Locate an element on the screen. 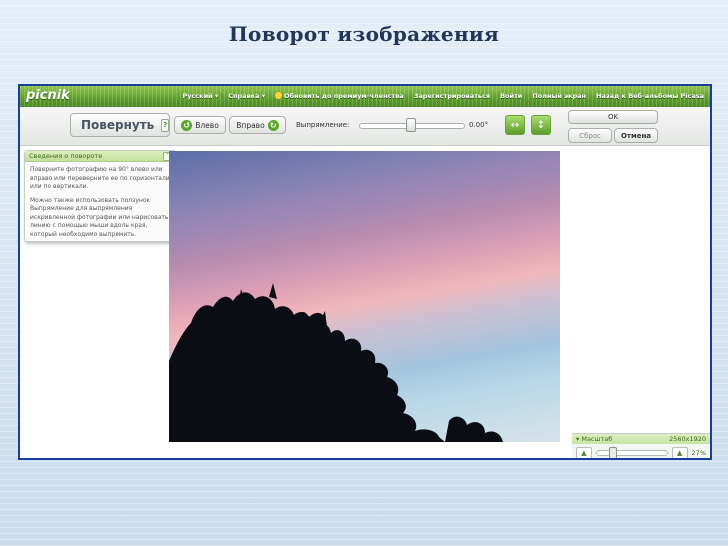 This screenshot has height=546, width=728. flip-vertical-button: ↕ is located at coordinates (541, 125).